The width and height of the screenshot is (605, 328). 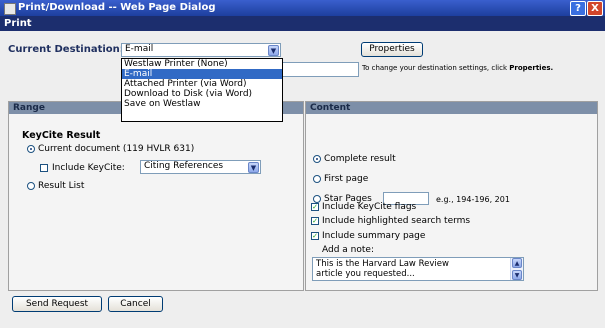 I want to click on keycite-result-title: KeyCite Result, so click(x=61, y=135).